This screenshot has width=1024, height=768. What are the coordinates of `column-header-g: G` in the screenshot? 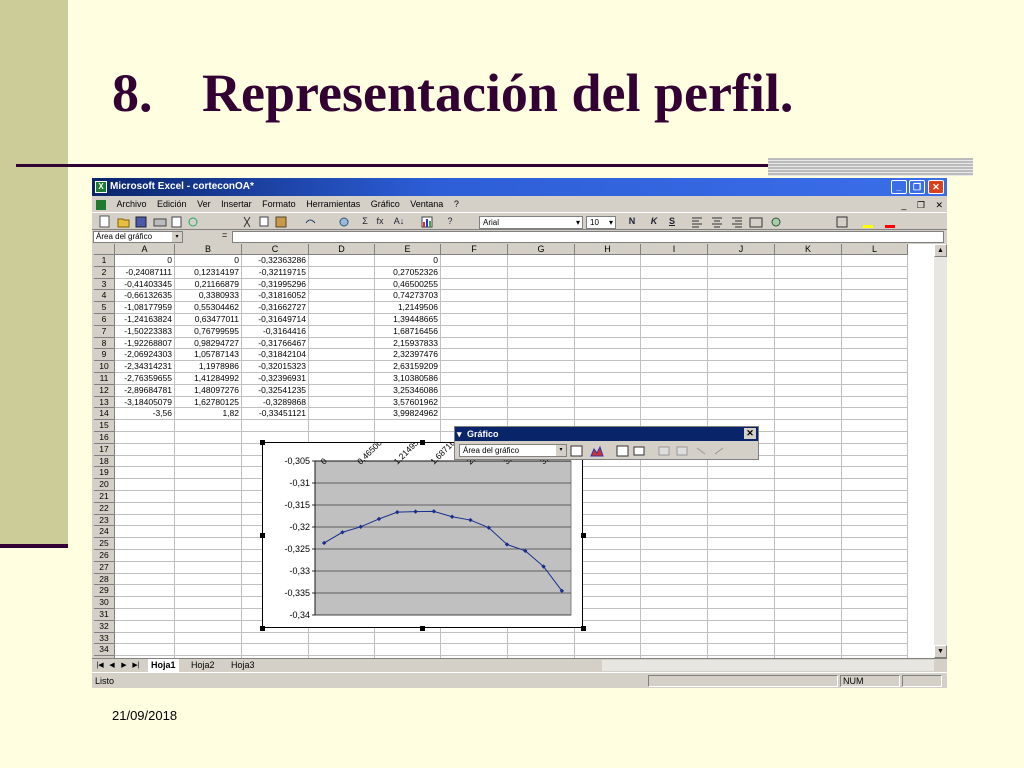 It's located at (541, 249).